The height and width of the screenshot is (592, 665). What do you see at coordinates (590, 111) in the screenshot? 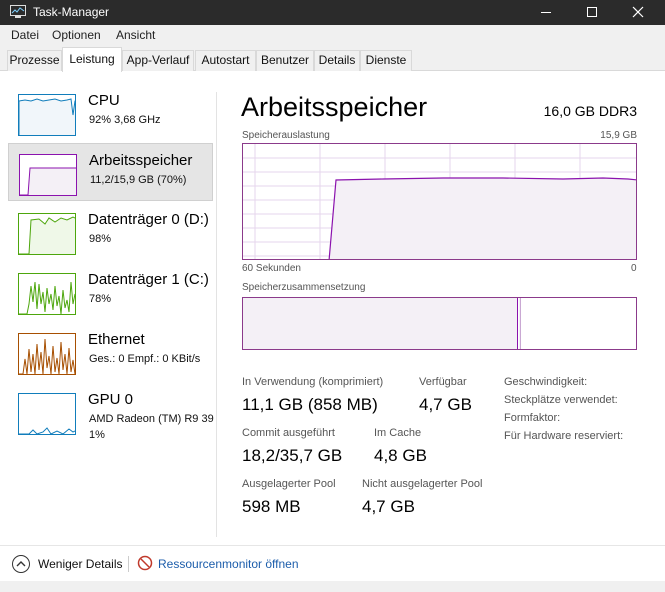
I see `hardware-info: 16,0 GB DDR3` at bounding box center [590, 111].